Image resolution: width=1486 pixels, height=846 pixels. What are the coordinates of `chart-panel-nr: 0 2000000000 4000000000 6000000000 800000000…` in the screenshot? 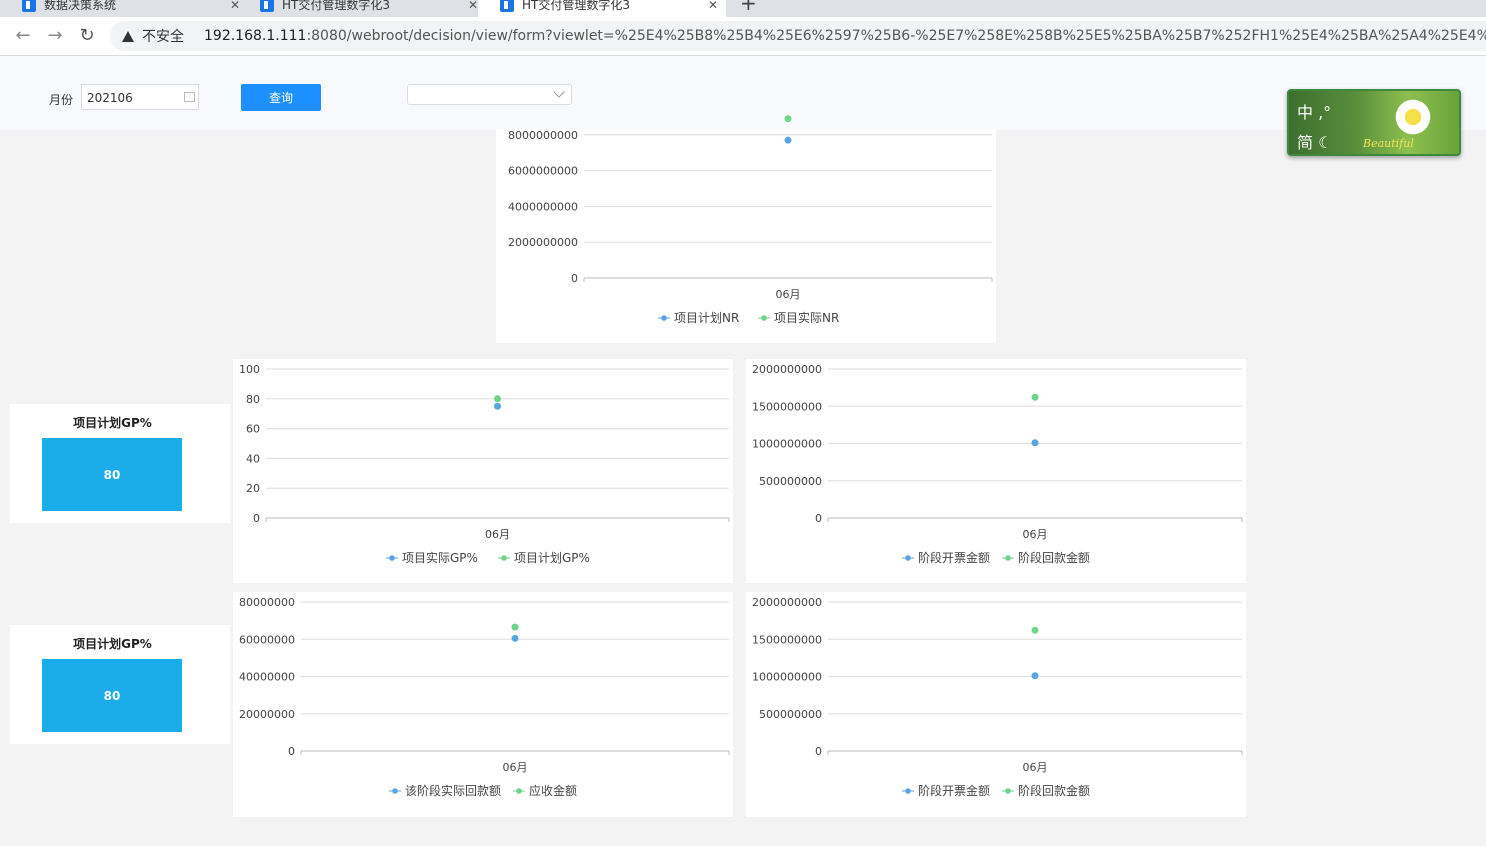 It's located at (746, 229).